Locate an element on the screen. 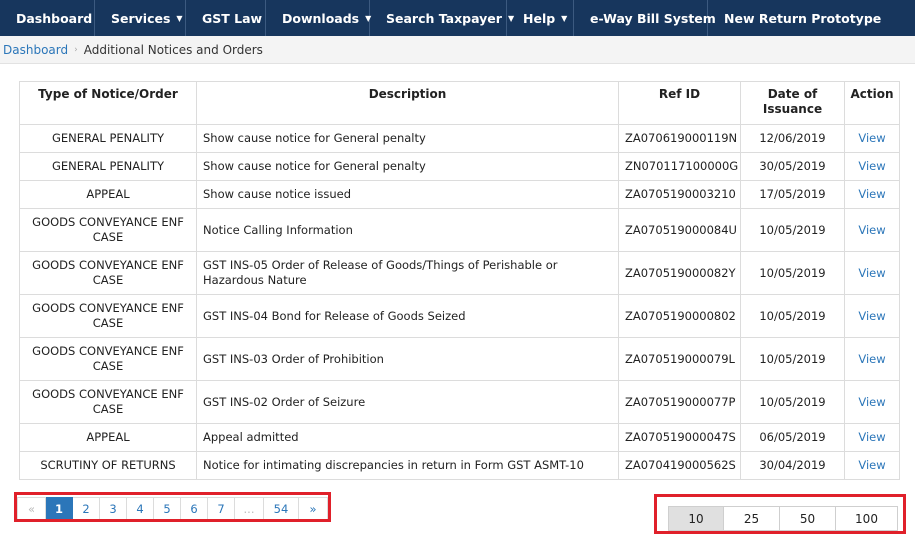 The image size is (915, 539). nav-gst-law: GST Law is located at coordinates (226, 18).